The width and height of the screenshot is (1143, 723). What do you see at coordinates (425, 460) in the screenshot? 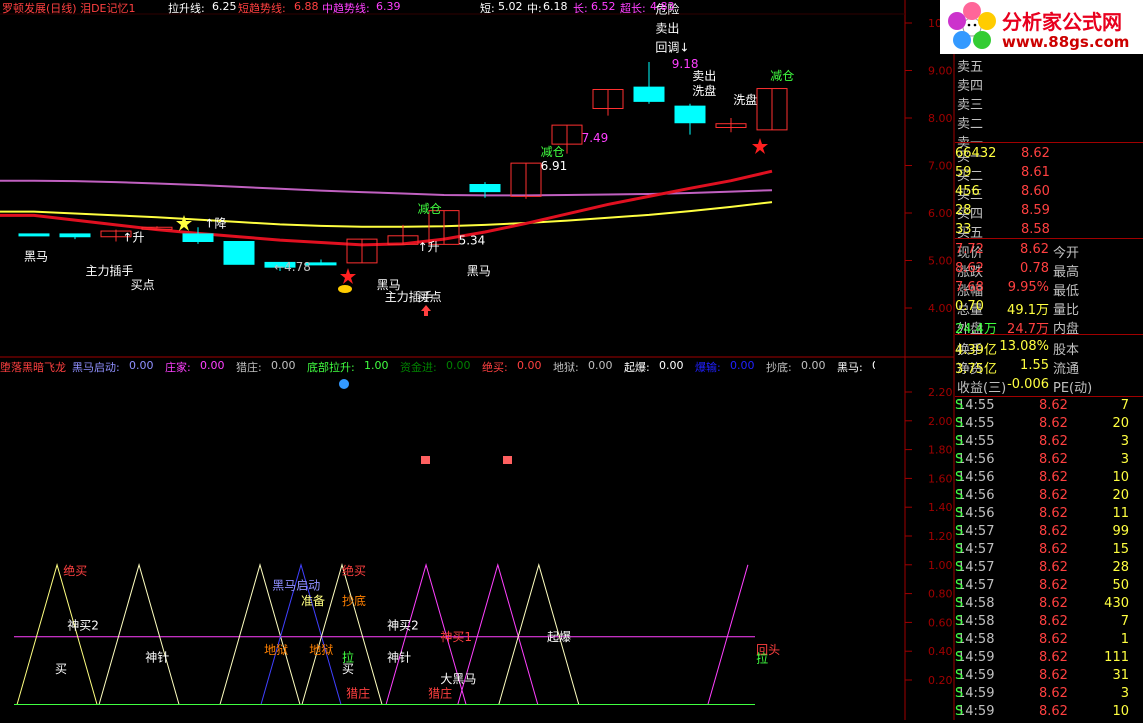
I see `house-icon` at bounding box center [425, 460].